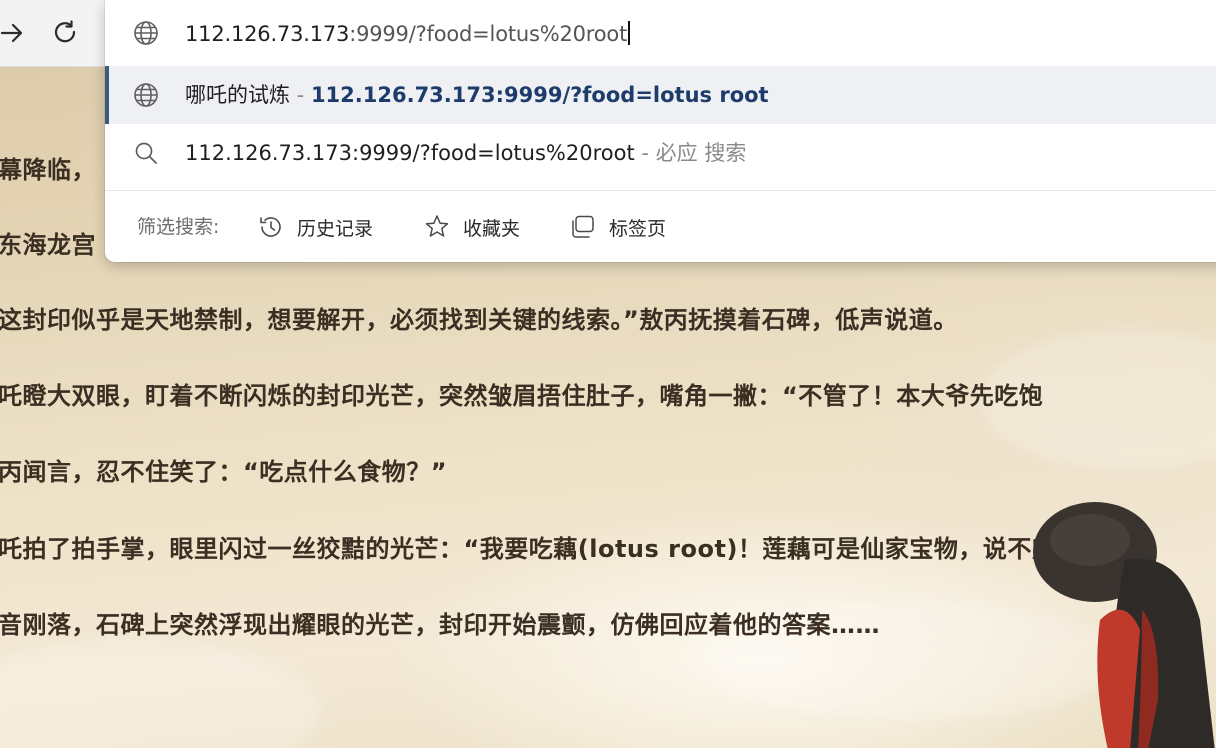 This screenshot has width=1216, height=748. Describe the element at coordinates (11, 33) in the screenshot. I see `arrow-right-icon` at that location.